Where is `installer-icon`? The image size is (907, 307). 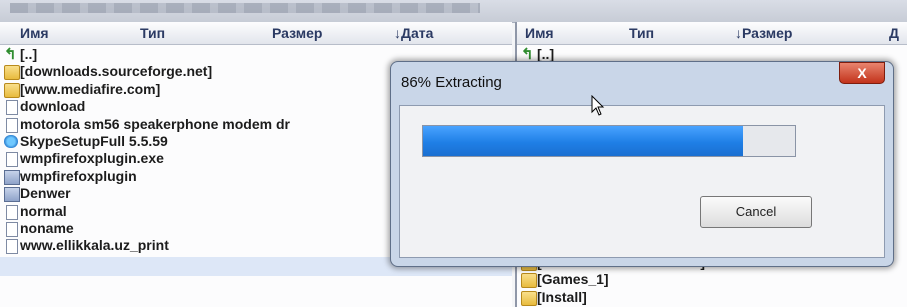 installer-icon is located at coordinates (12, 177).